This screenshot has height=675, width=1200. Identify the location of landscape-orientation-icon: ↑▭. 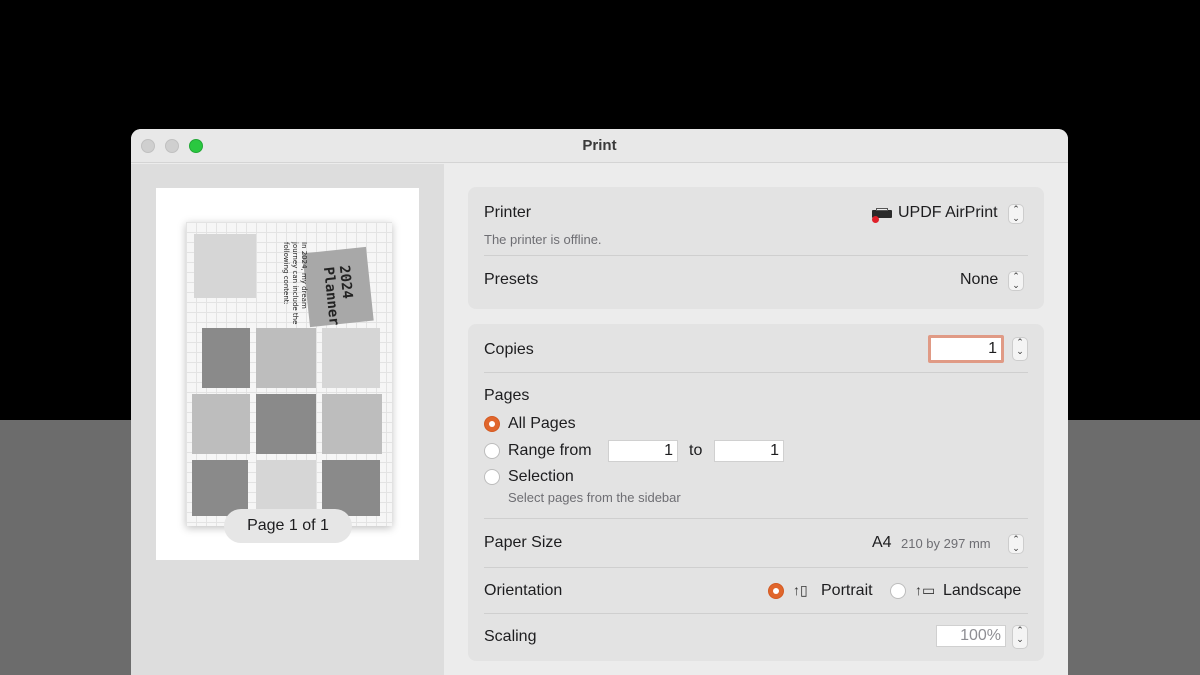
(925, 590).